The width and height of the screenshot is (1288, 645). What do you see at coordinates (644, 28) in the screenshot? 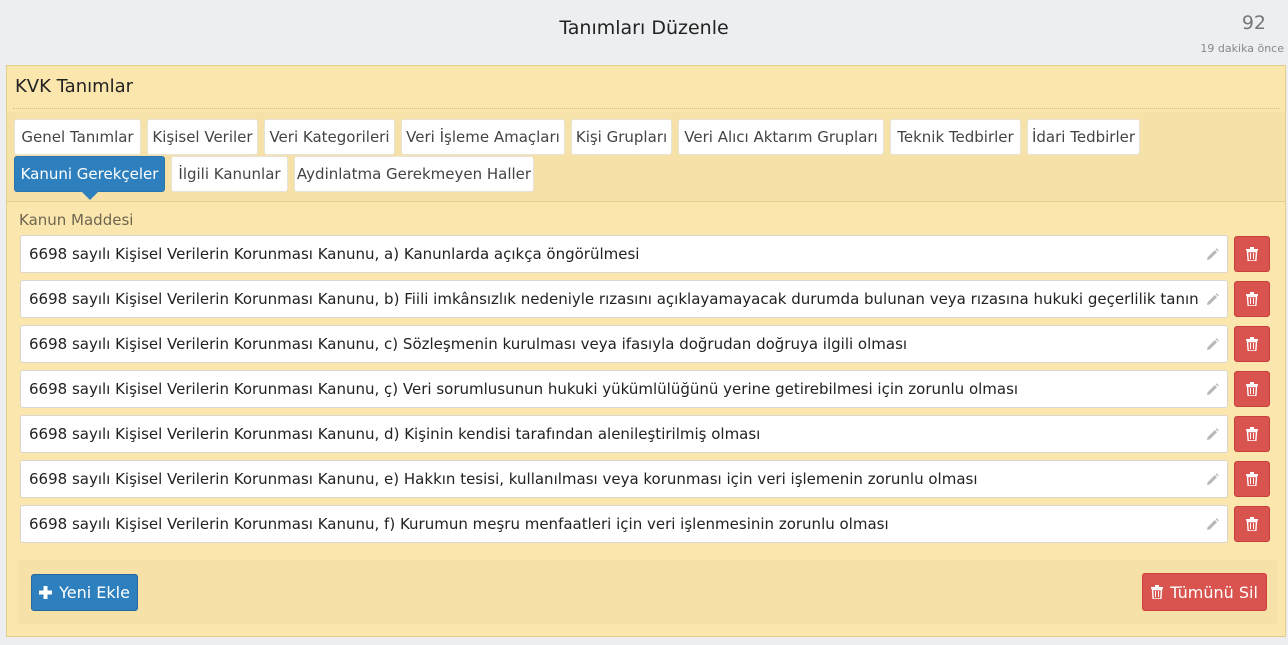
I see `page-title: Tanımları Düzenle` at bounding box center [644, 28].